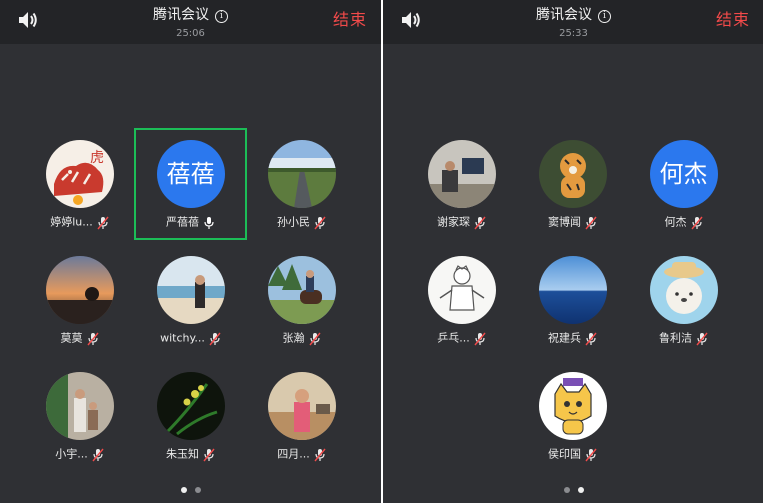 The width and height of the screenshot is (763, 503). Describe the element at coordinates (301, 290) in the screenshot. I see `horse-rider-avatar` at that location.